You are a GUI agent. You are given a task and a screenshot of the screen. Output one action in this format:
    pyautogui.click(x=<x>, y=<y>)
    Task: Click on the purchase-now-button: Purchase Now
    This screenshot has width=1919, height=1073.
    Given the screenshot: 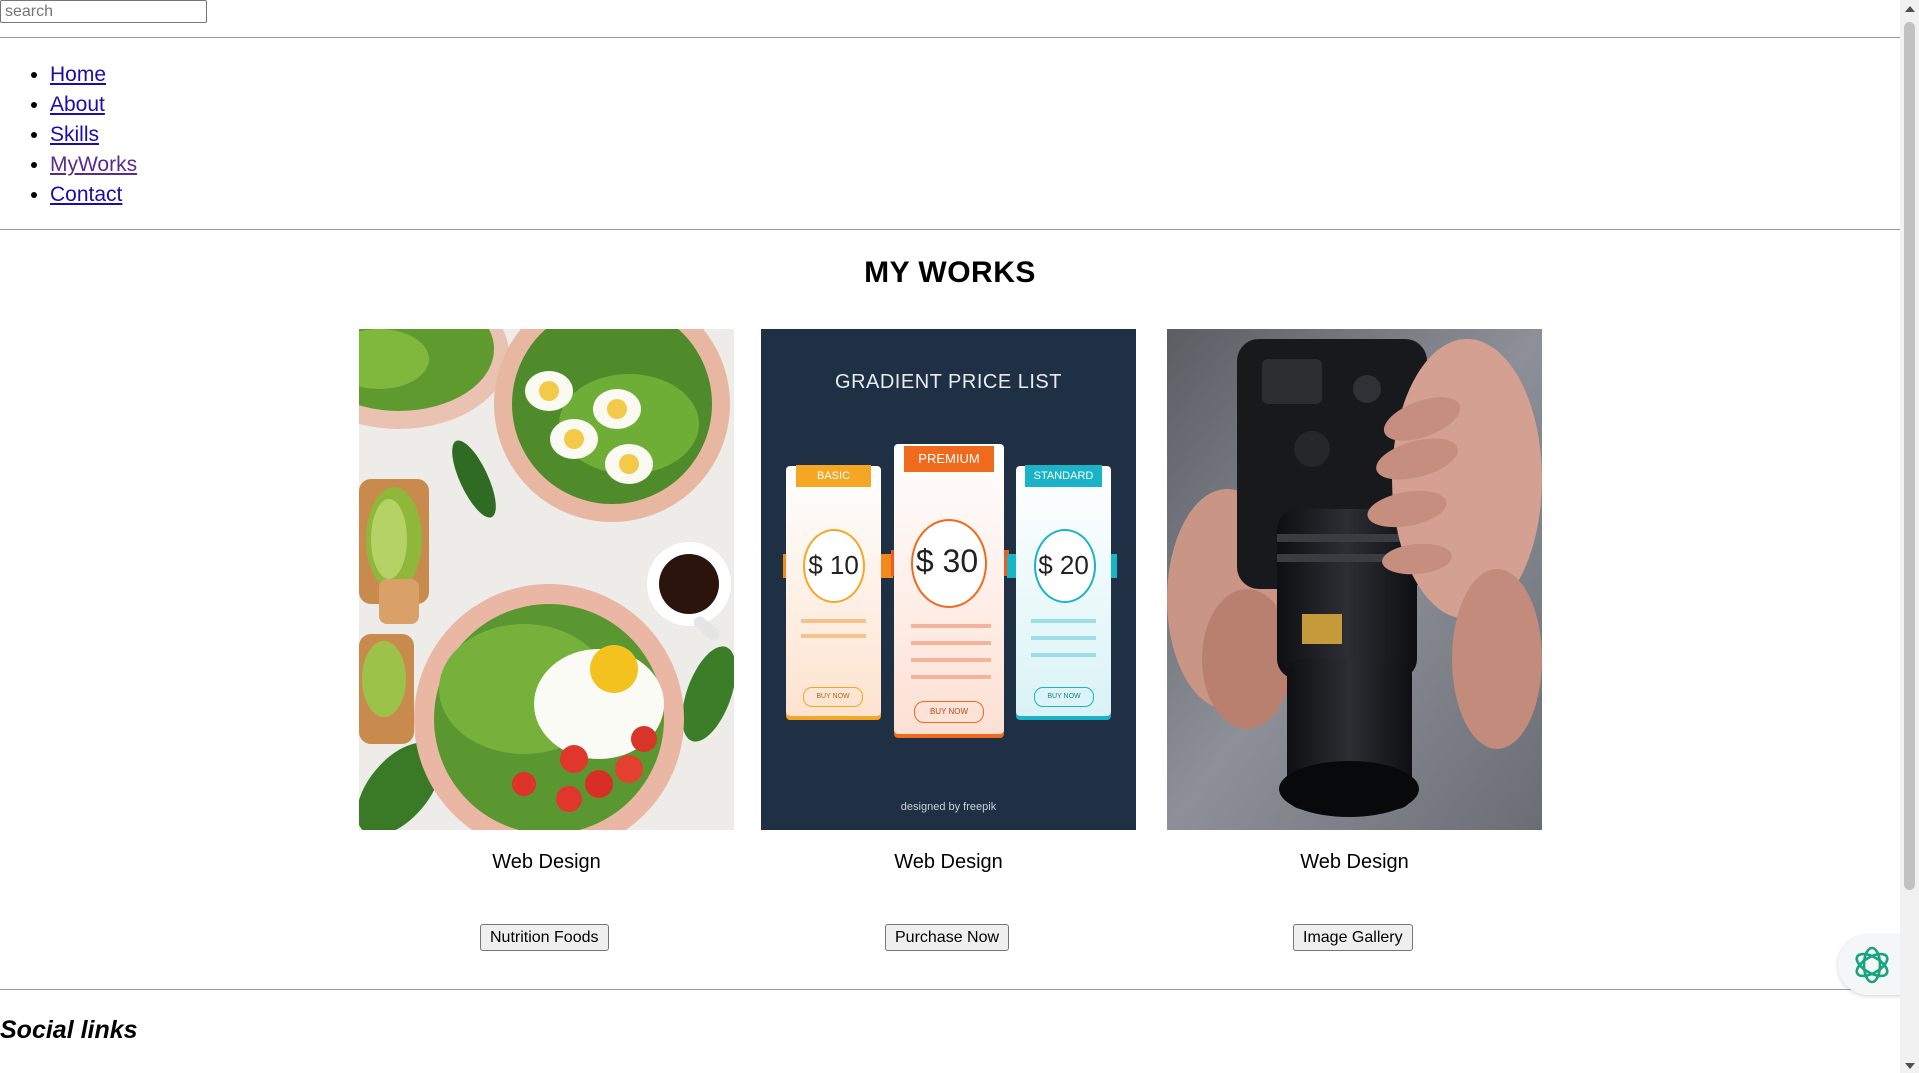 What is the action you would take?
    pyautogui.click(x=947, y=937)
    